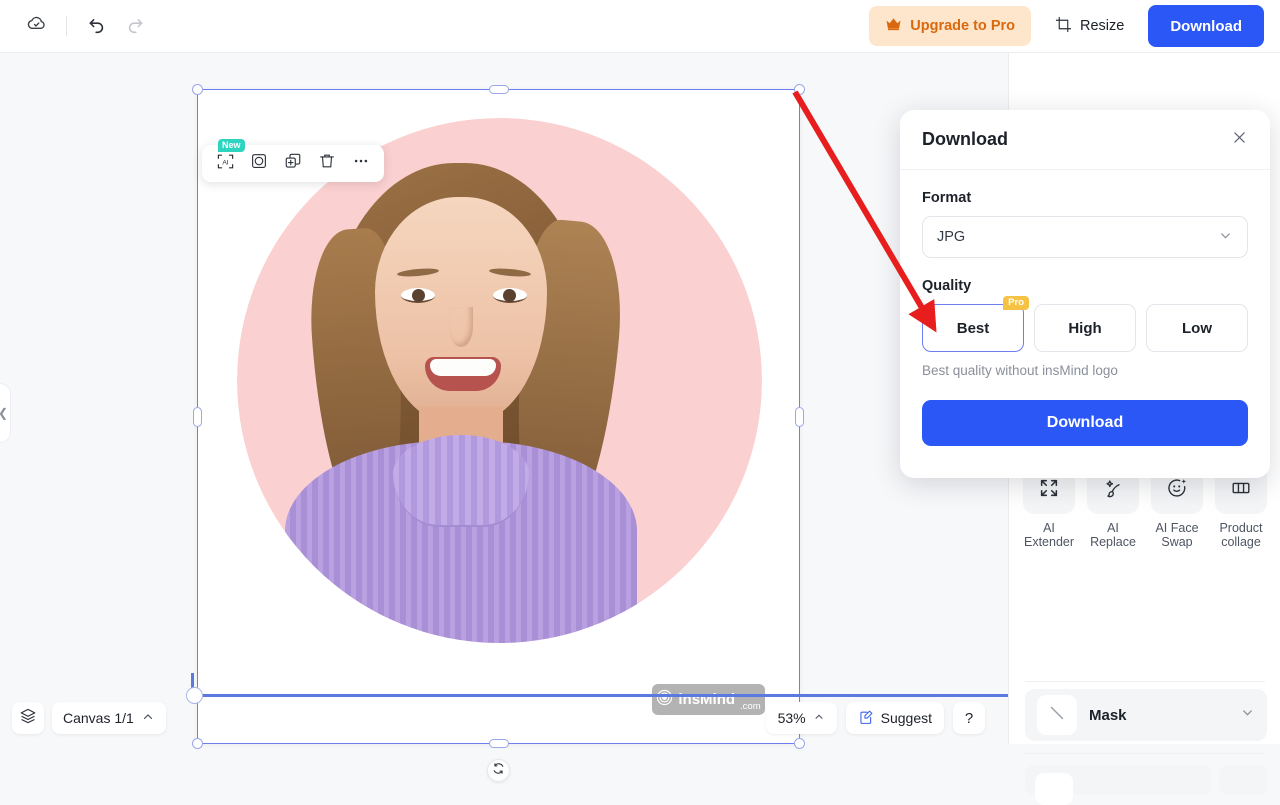  What do you see at coordinates (973, 328) in the screenshot?
I see `quality-option-label: Best` at bounding box center [973, 328].